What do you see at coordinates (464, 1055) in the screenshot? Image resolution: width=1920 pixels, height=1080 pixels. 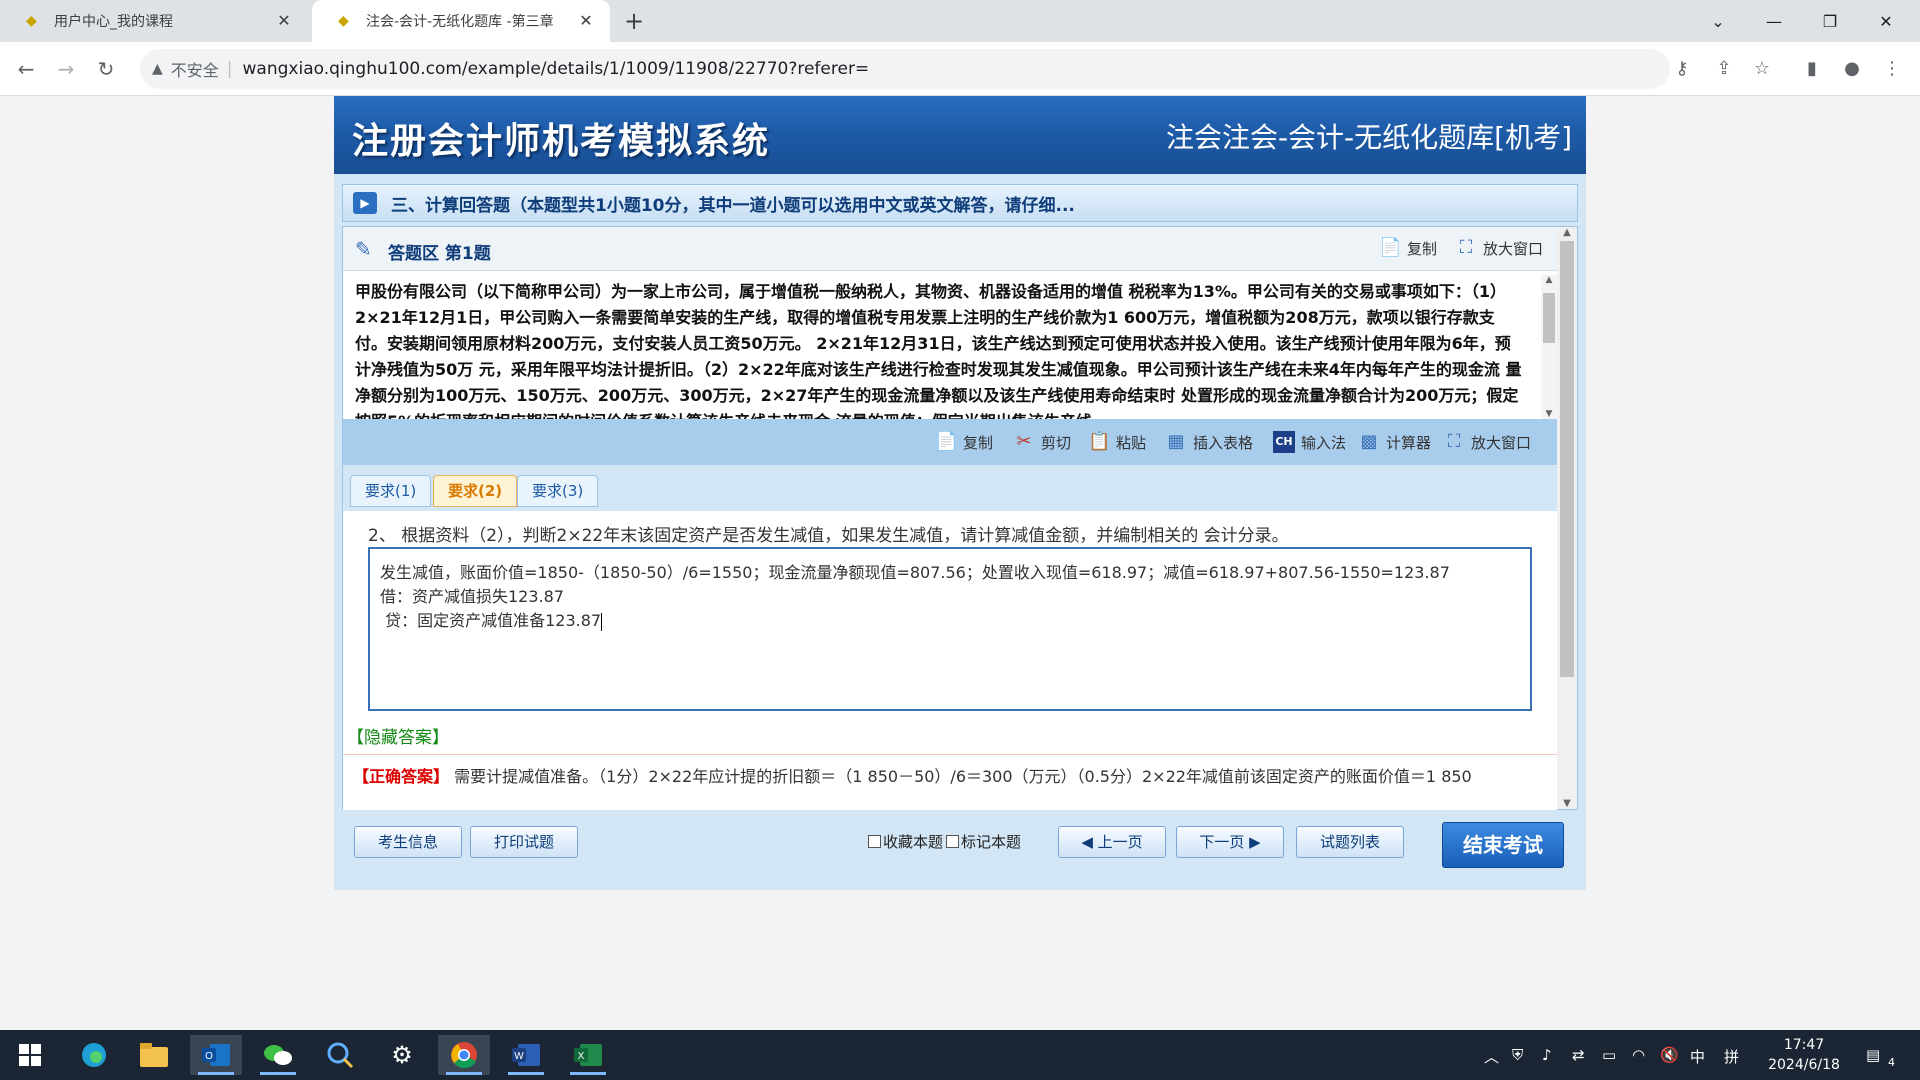 I see `chrome-icon` at bounding box center [464, 1055].